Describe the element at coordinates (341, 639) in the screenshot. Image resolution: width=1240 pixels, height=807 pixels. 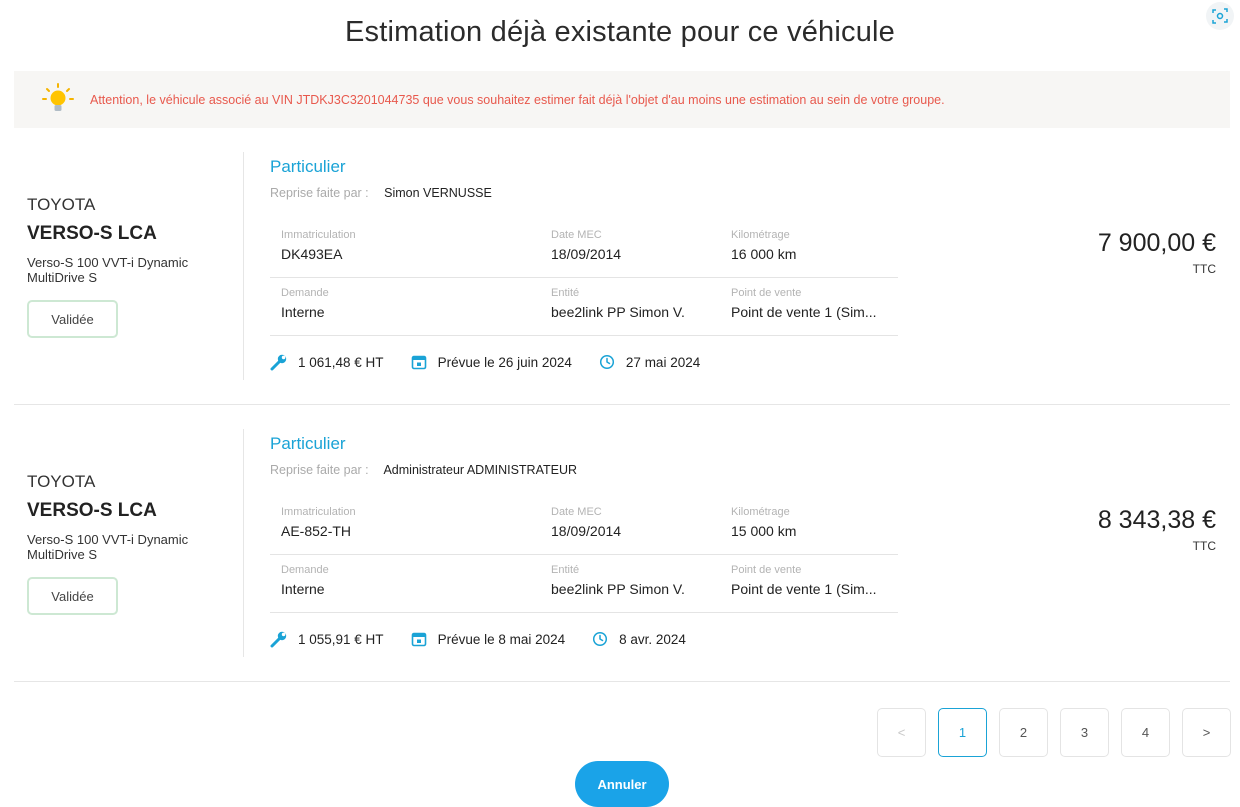
I see `frais-value: 1 055,91 € HT` at that location.